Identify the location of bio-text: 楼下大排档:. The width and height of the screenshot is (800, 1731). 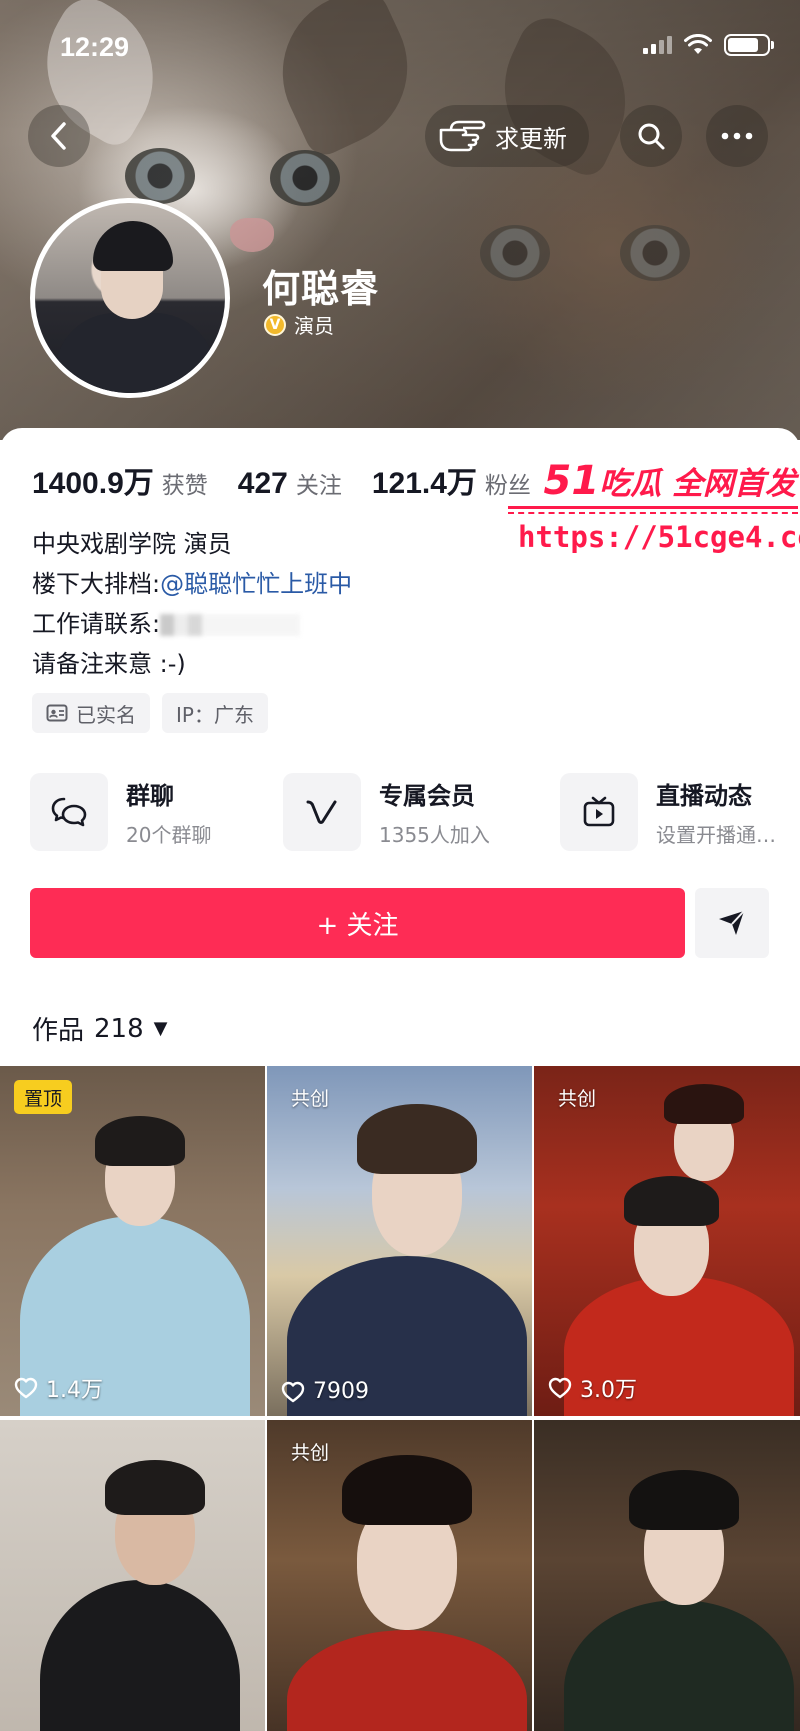
(96, 584).